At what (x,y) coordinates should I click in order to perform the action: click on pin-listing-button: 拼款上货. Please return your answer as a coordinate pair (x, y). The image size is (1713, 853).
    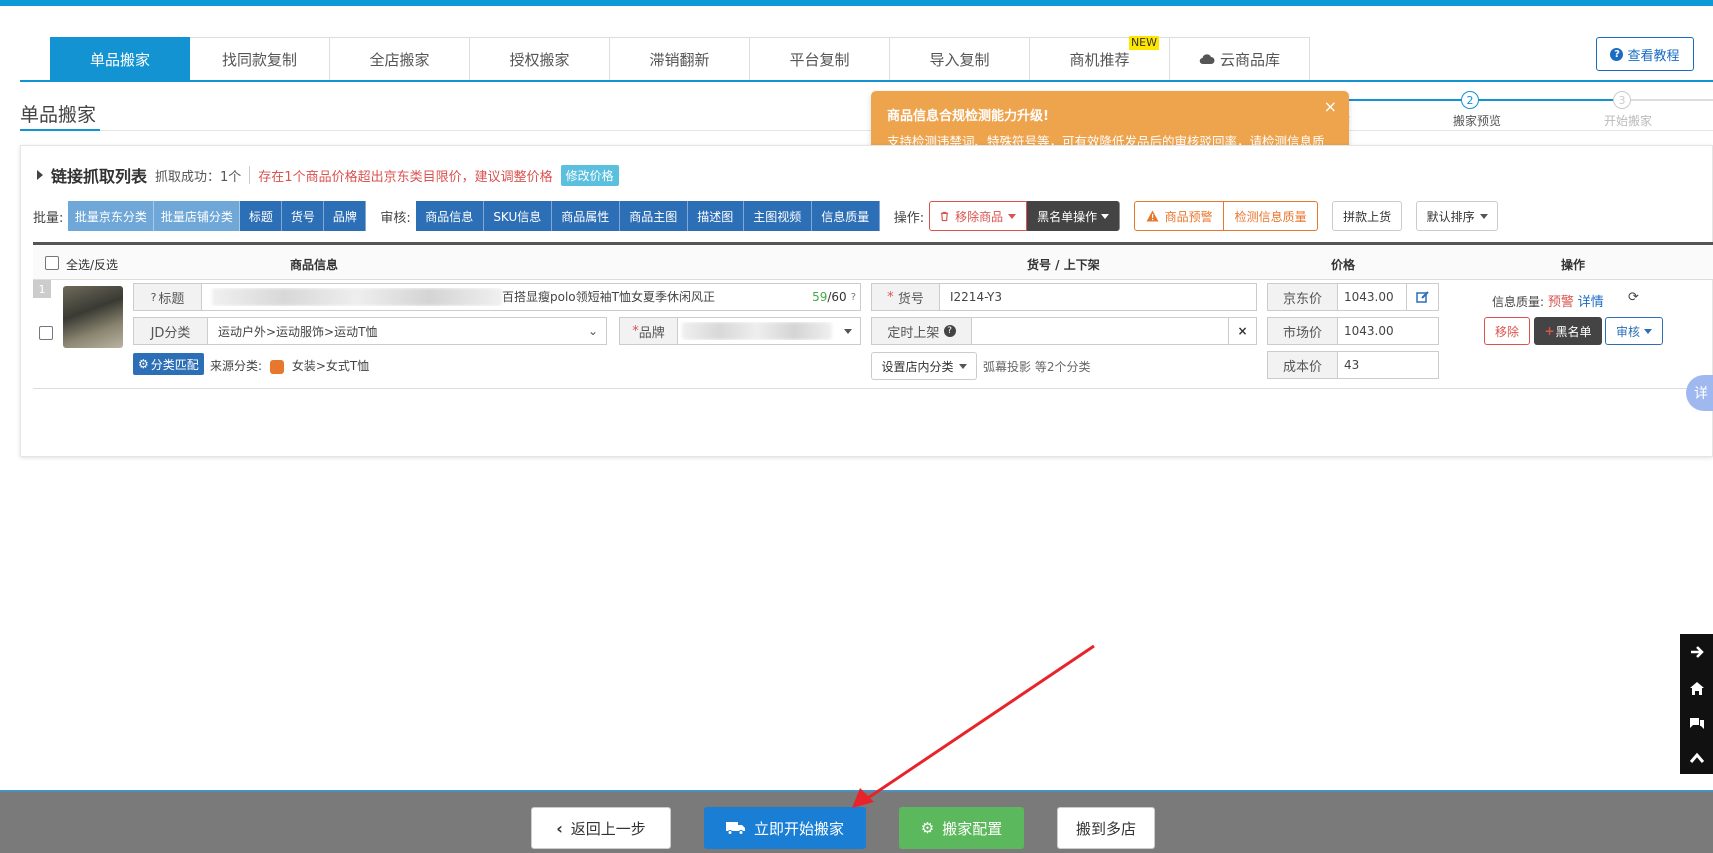
    Looking at the image, I should click on (1367, 216).